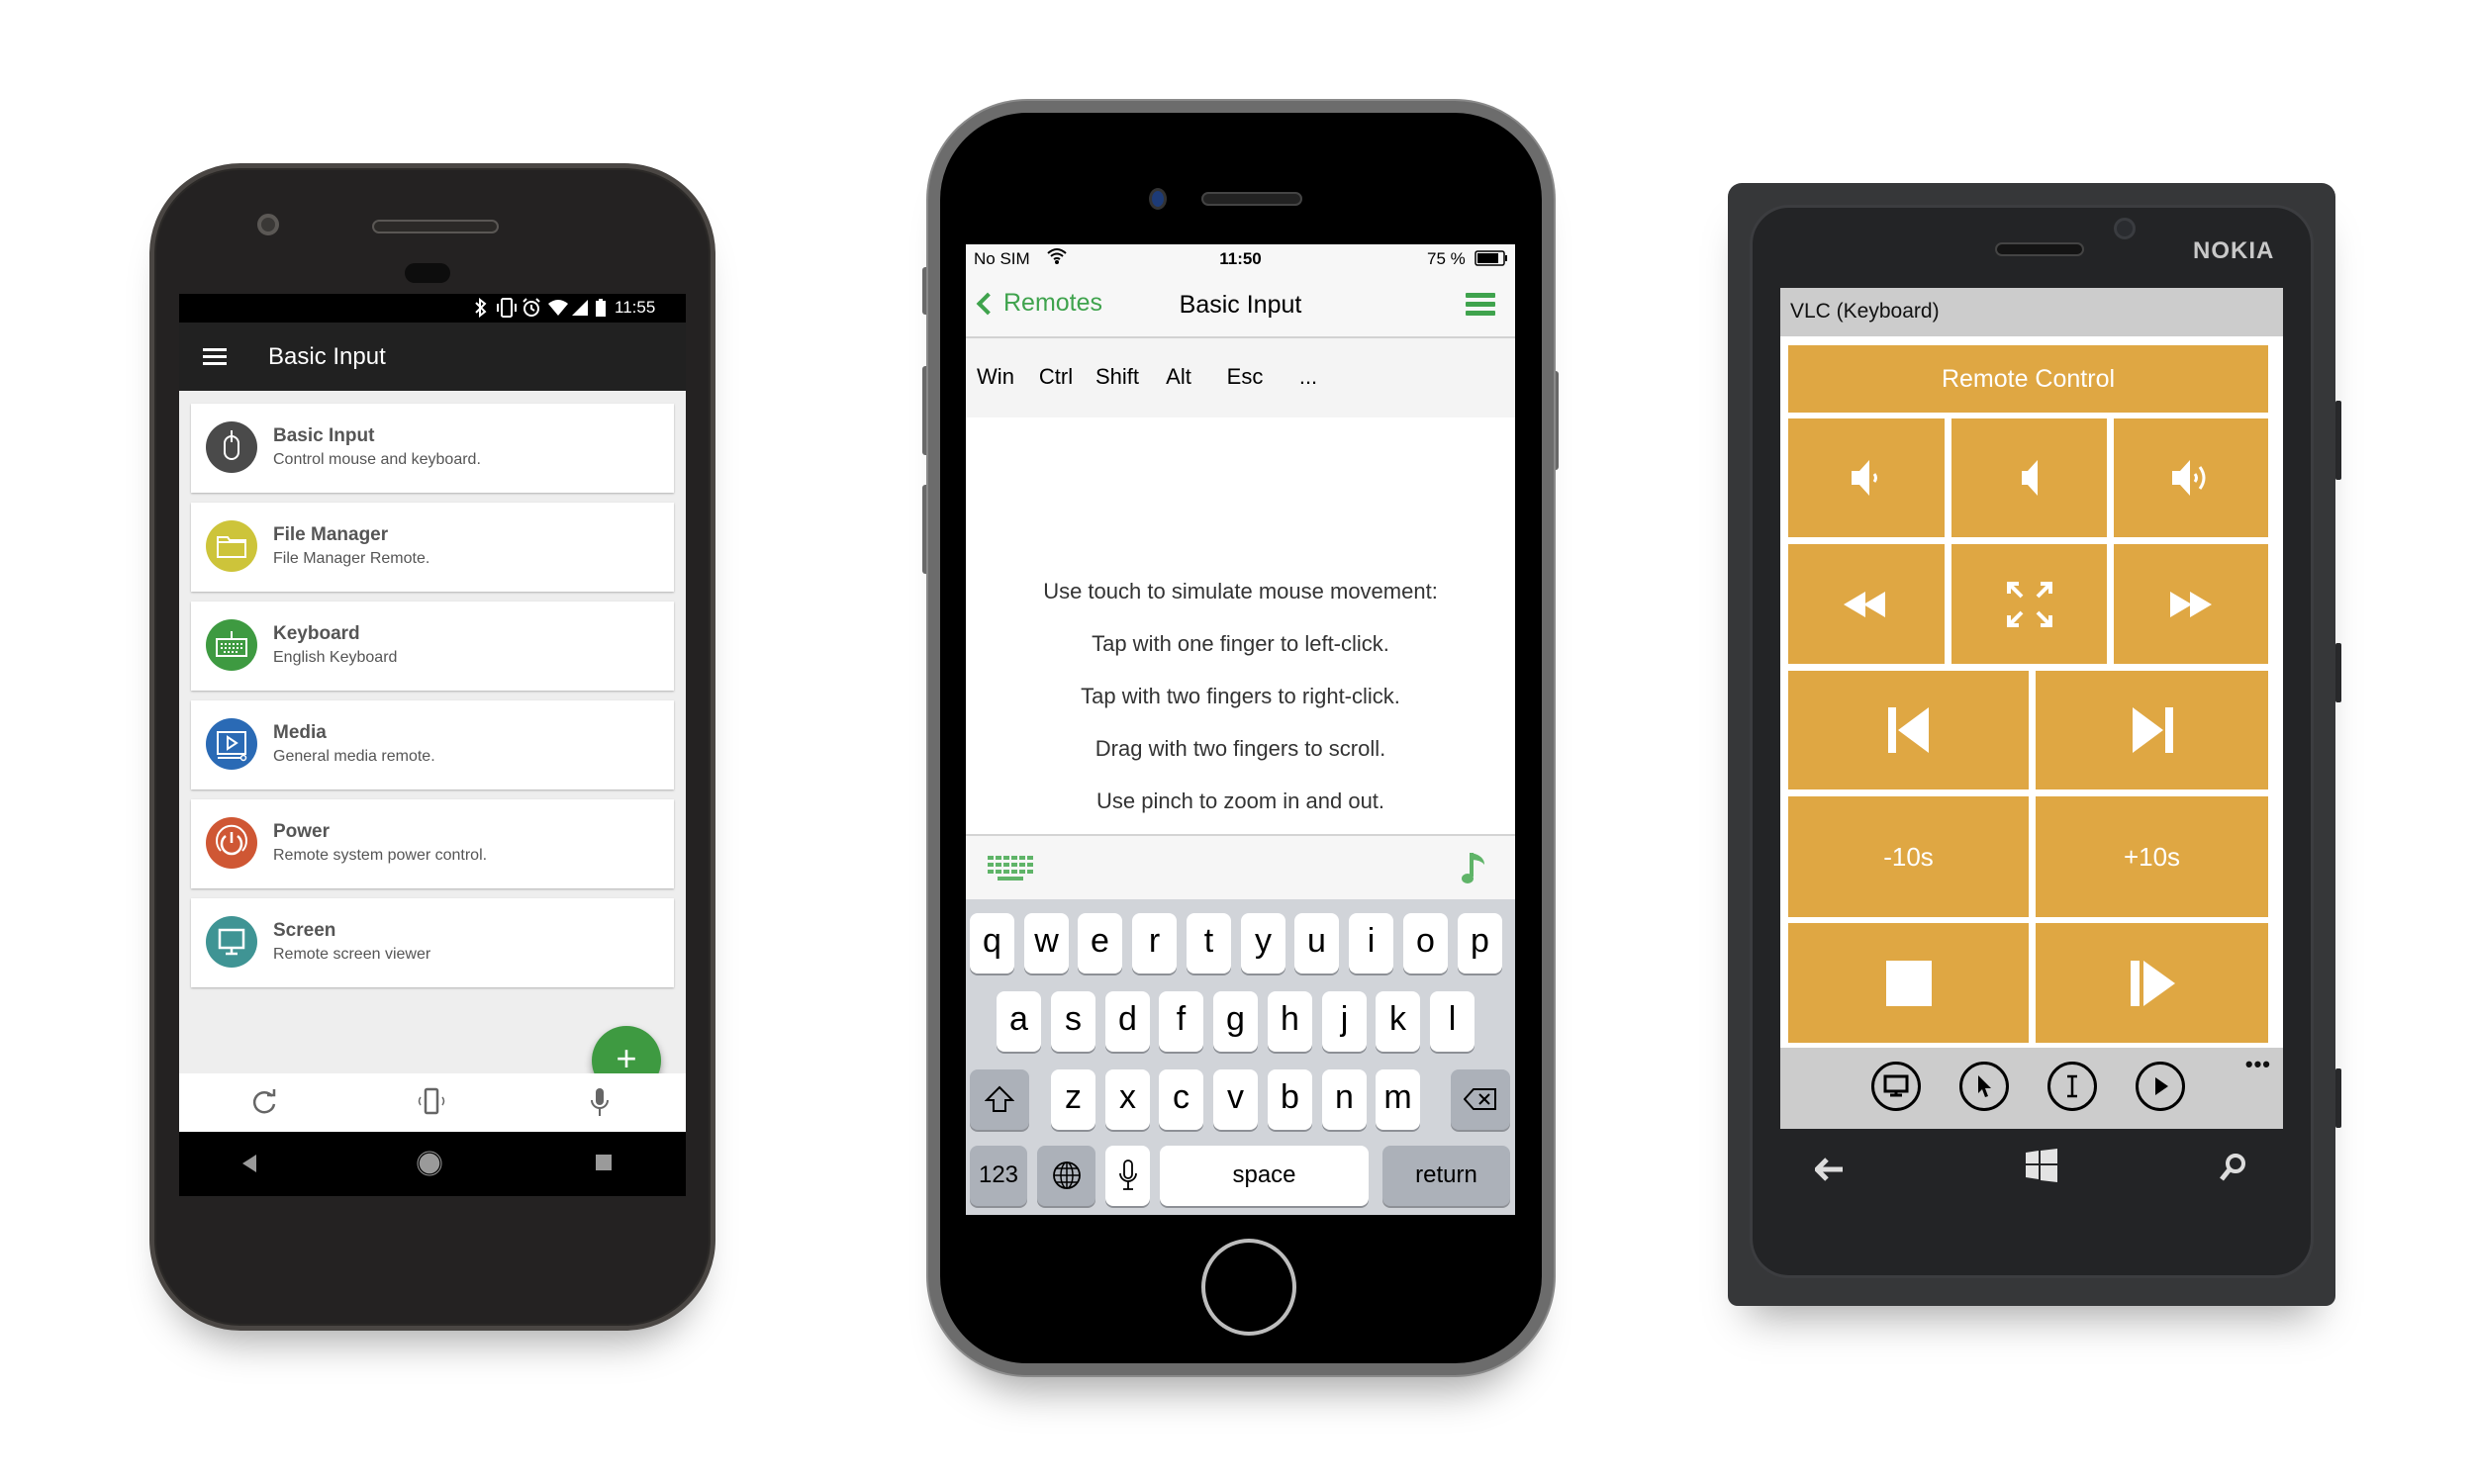  Describe the element at coordinates (1453, 1021) in the screenshot. I see `key-l: l` at that location.